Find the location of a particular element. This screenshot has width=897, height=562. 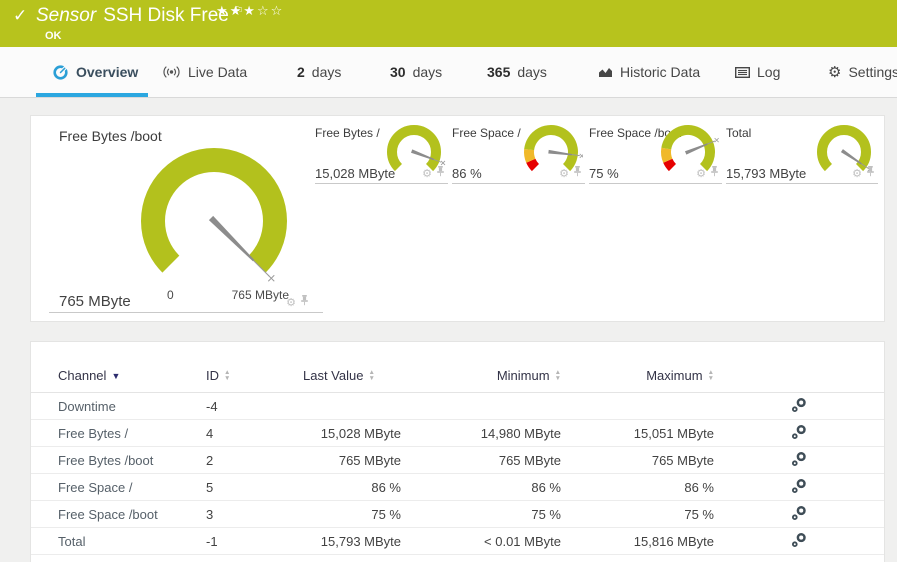

gauge-scale-max-label: 765 MByte is located at coordinates (260, 295).